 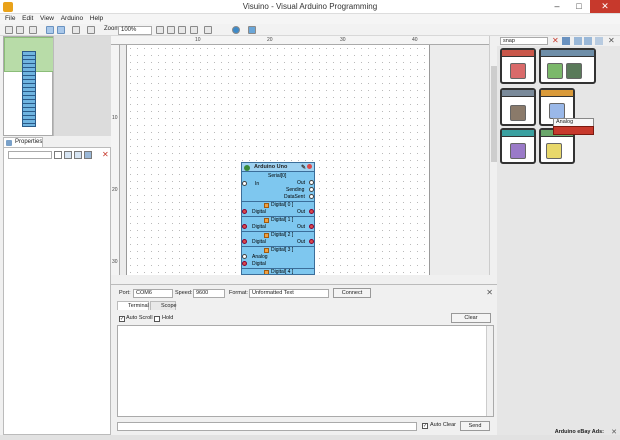 What do you see at coordinates (209, 293) in the screenshot?
I see `speed-select: 9600` at bounding box center [209, 293].